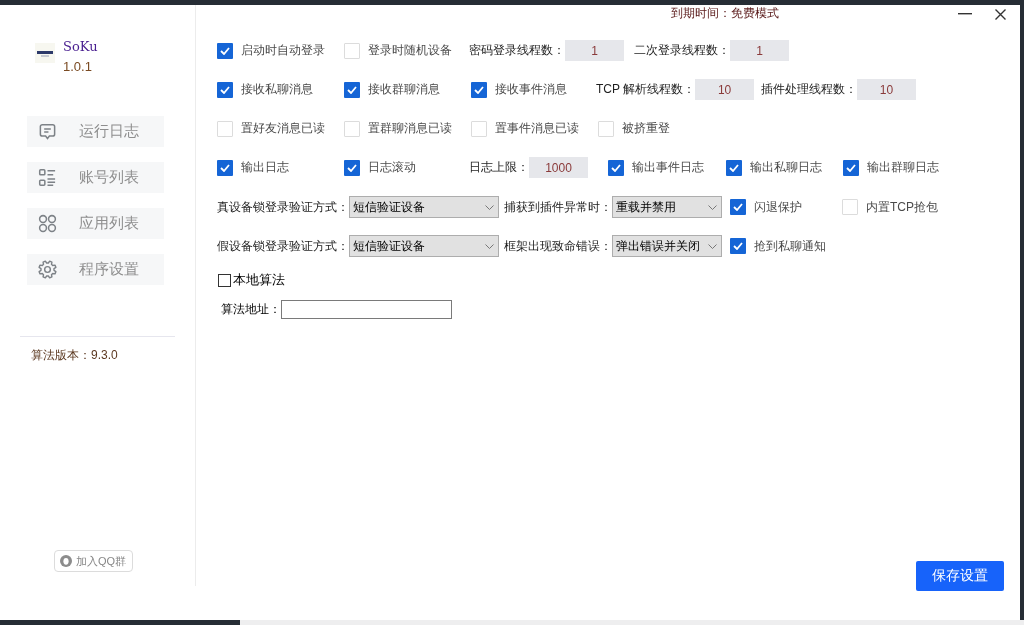 This screenshot has width=1024, height=625. Describe the element at coordinates (259, 280) in the screenshot. I see `checkbox-label: 本地算法` at that location.